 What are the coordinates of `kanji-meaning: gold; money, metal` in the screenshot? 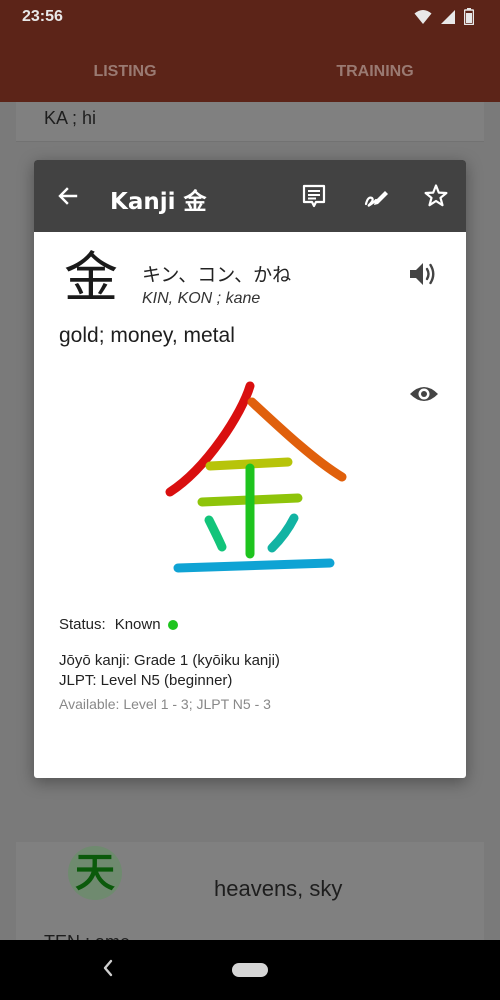 It's located at (147, 335).